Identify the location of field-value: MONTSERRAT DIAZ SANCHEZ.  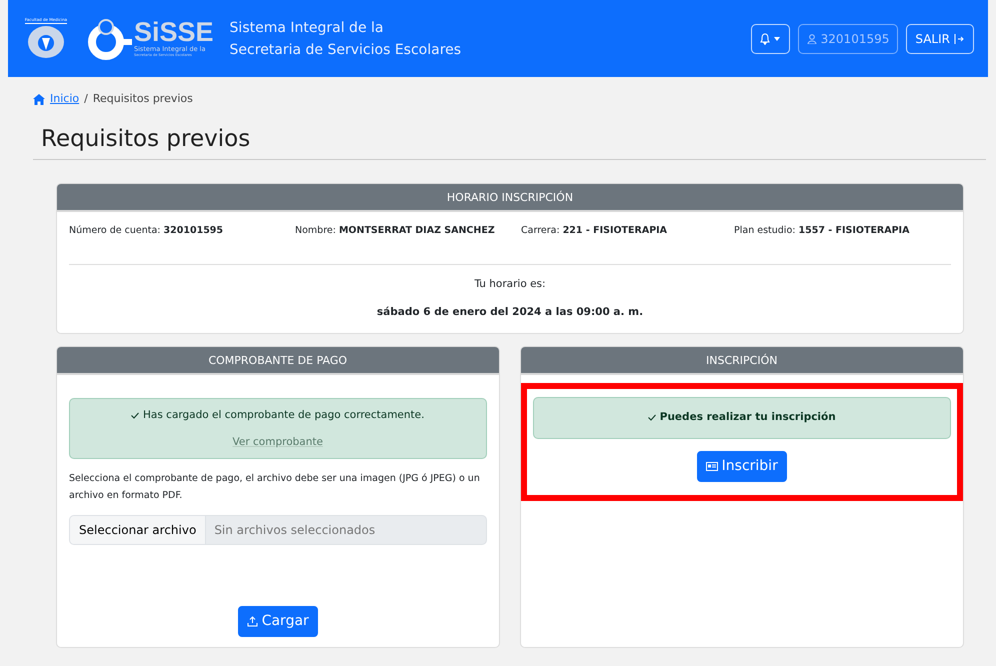
(416, 230).